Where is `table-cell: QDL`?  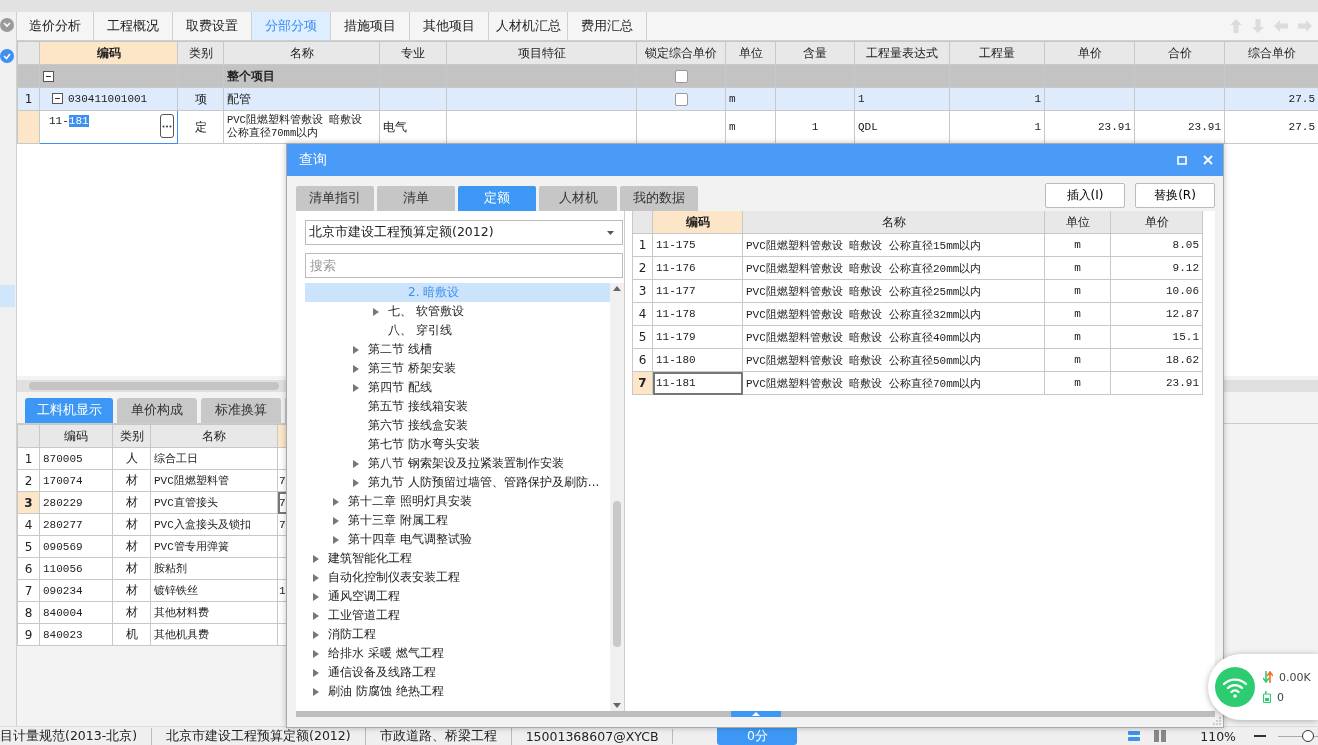
table-cell: QDL is located at coordinates (902, 127).